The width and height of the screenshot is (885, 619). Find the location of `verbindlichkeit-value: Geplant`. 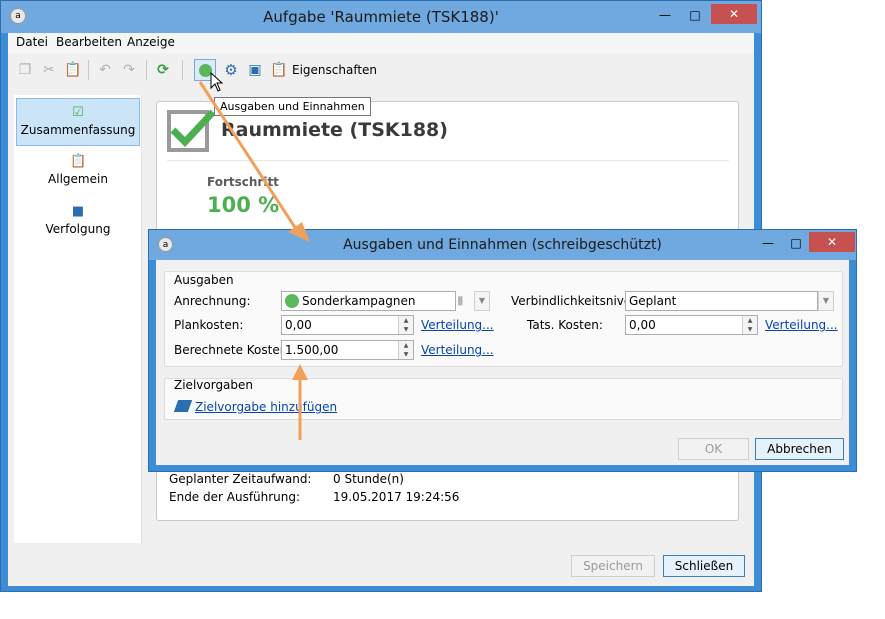

verbindlichkeit-value: Geplant is located at coordinates (653, 301).